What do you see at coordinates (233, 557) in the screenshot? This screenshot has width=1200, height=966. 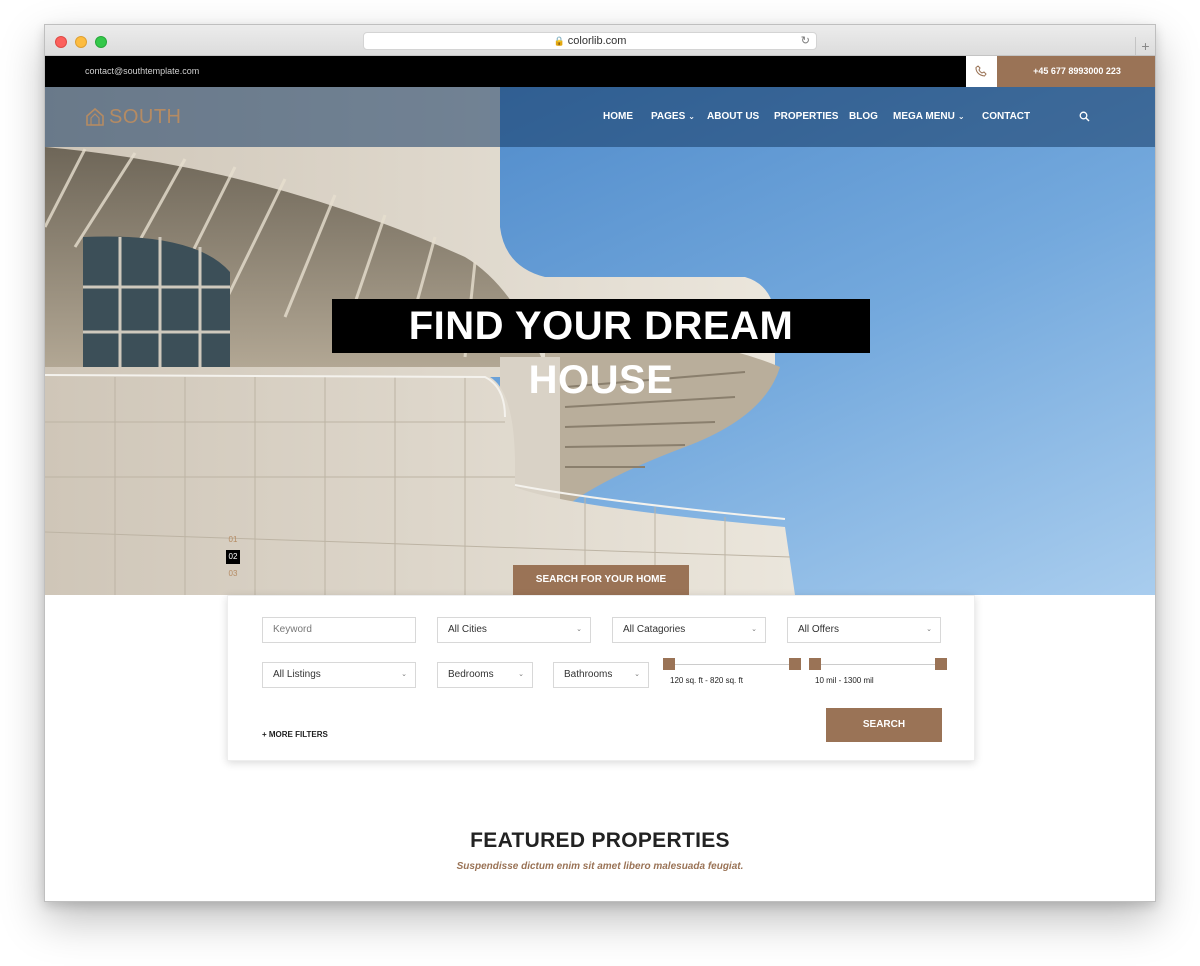 I see `slide-indicator-2: 02` at bounding box center [233, 557].